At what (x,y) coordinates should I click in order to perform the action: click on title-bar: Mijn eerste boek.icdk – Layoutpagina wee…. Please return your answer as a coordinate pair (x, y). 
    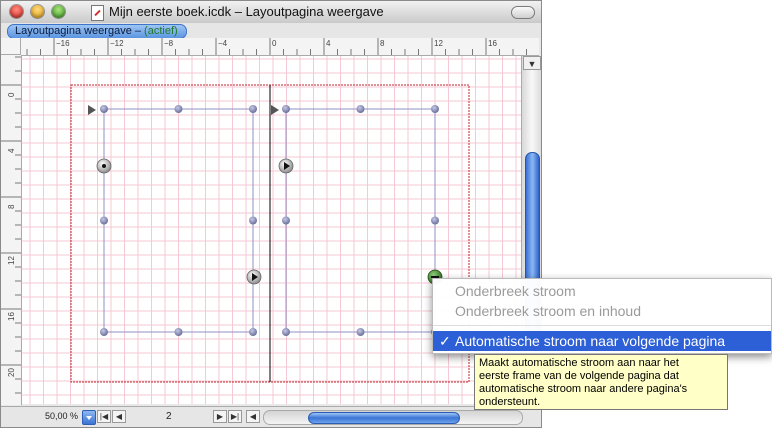
    Looking at the image, I should click on (271, 12).